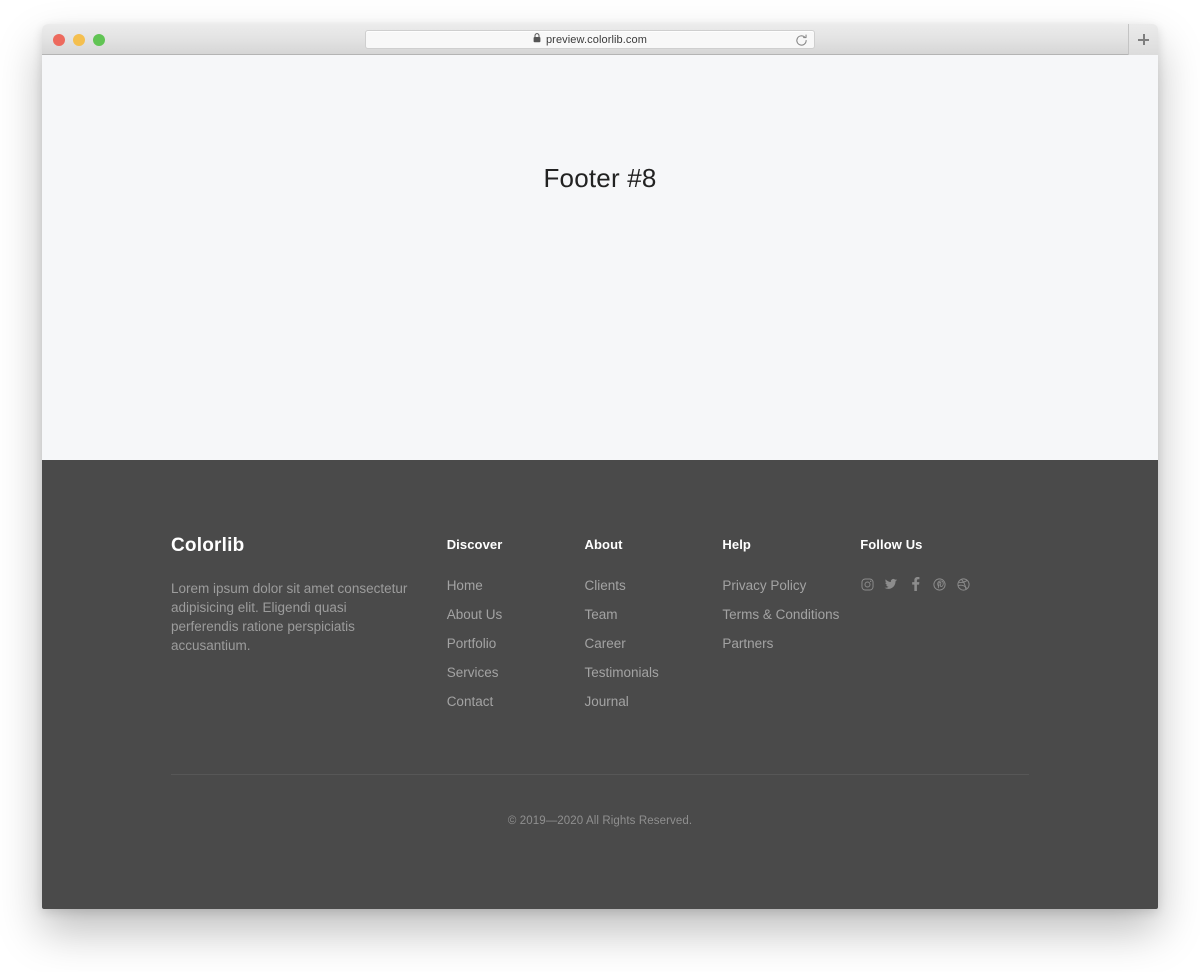 The width and height of the screenshot is (1200, 972). I want to click on footer-link-terms-conditions: Terms & Conditions, so click(780, 614).